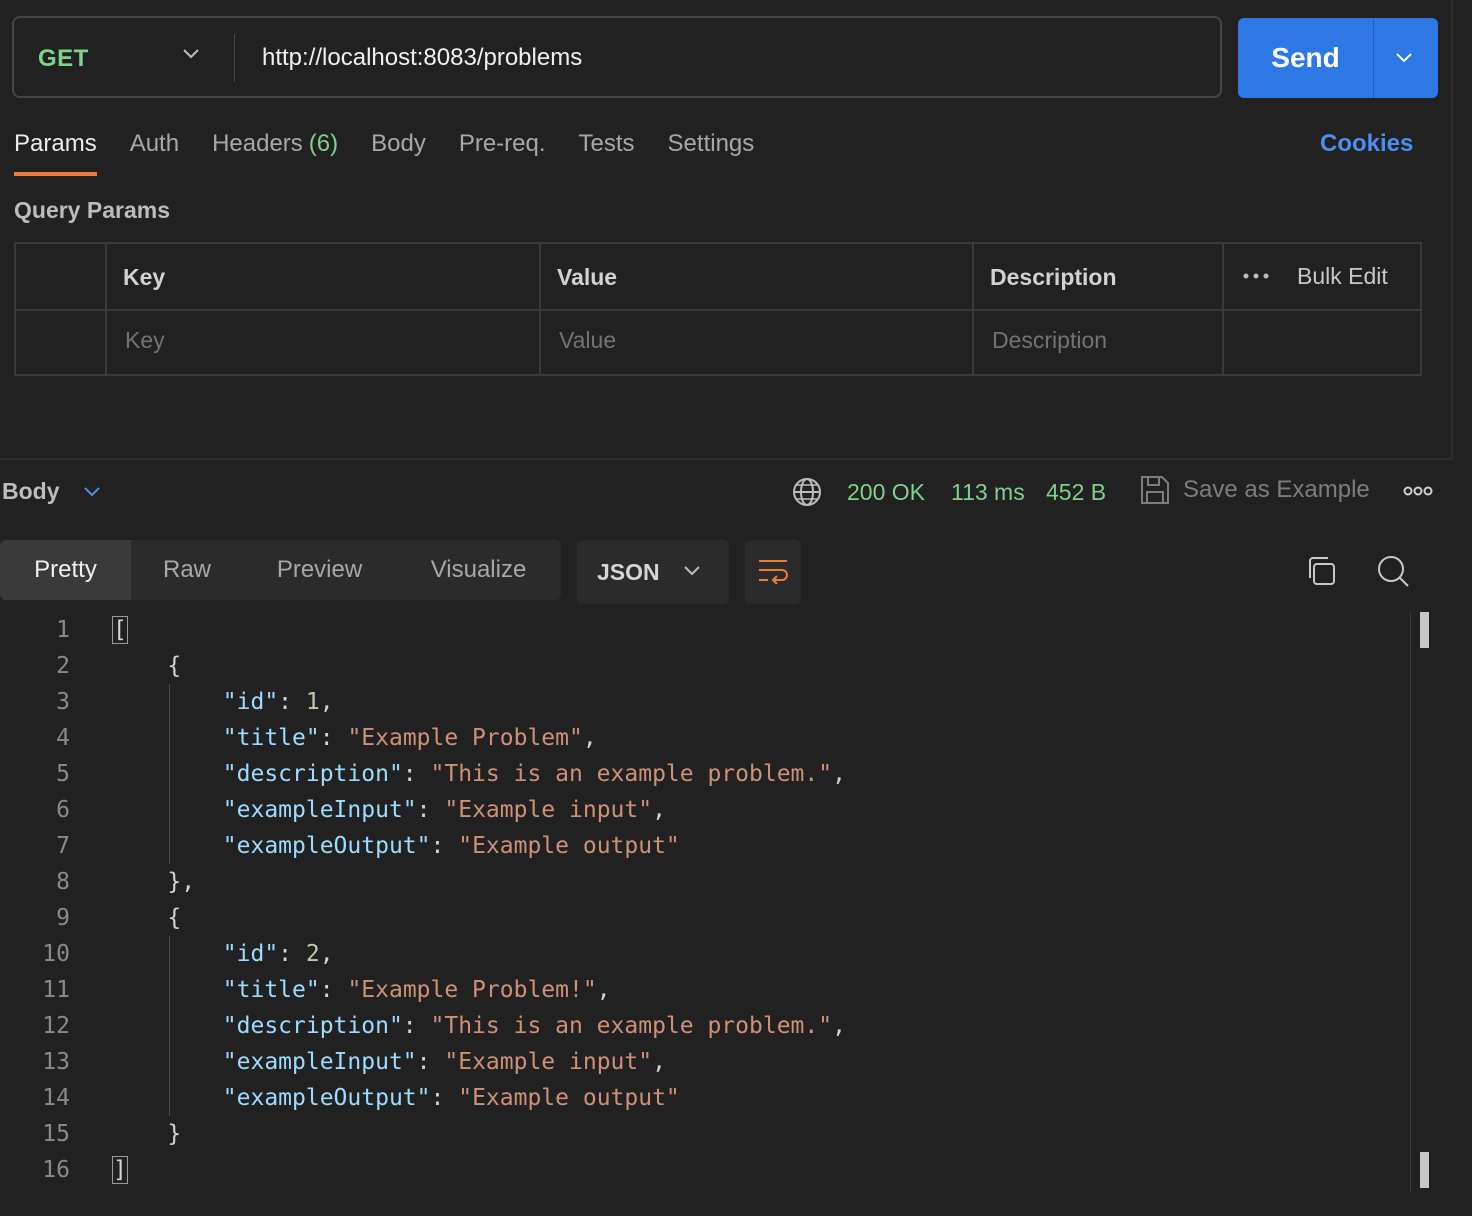  What do you see at coordinates (1053, 277) in the screenshot?
I see `description-header: Description` at bounding box center [1053, 277].